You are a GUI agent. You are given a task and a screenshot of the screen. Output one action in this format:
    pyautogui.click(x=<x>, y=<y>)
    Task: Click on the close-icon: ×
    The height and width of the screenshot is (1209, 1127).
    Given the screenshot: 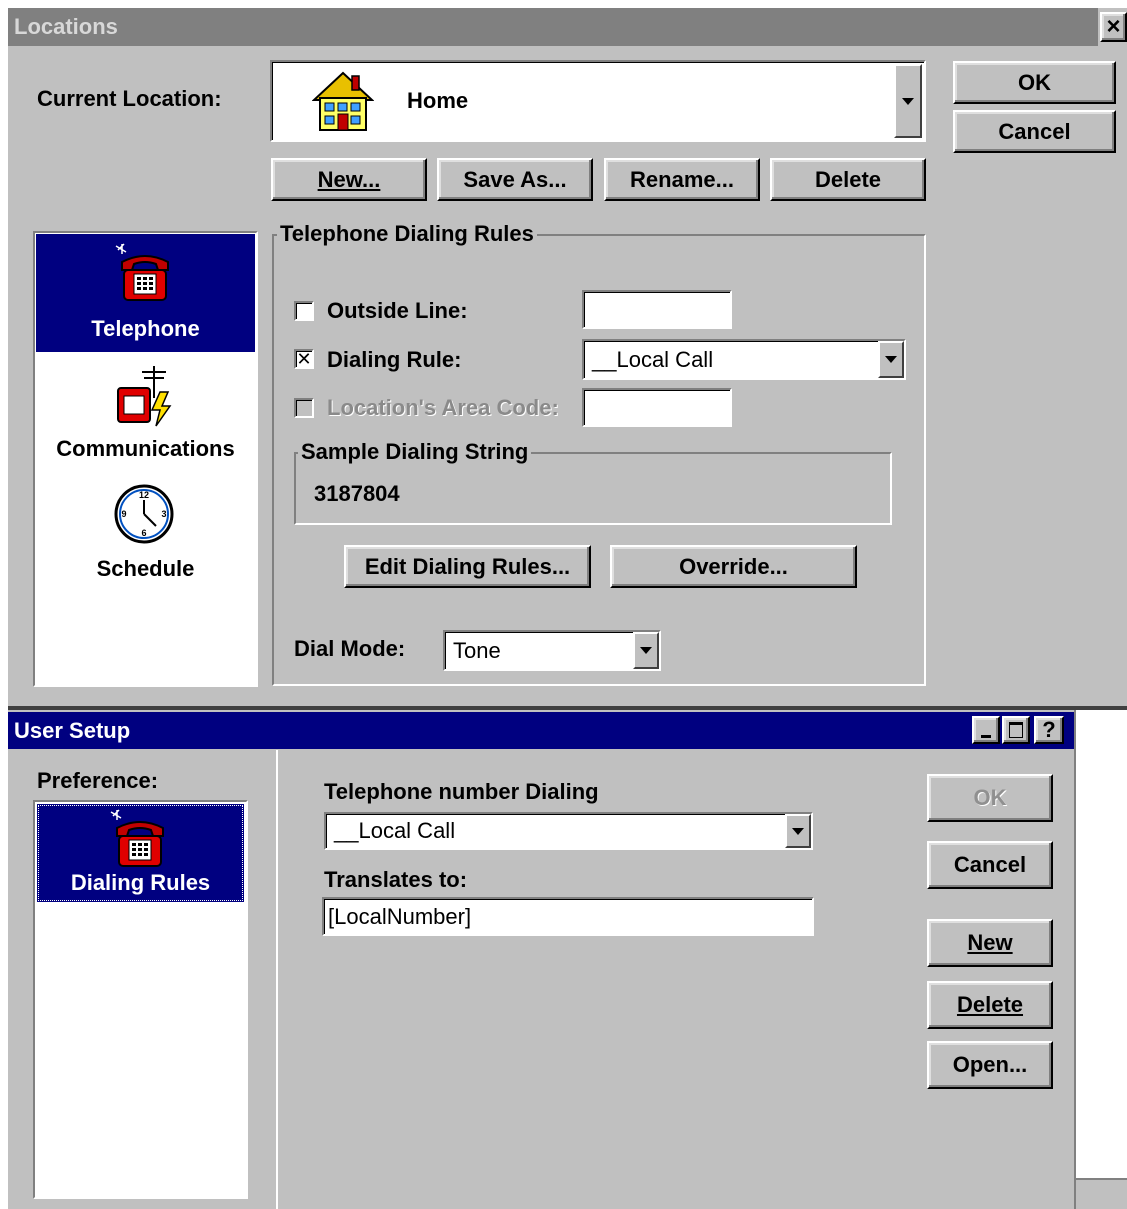 What is the action you would take?
    pyautogui.click(x=1113, y=26)
    